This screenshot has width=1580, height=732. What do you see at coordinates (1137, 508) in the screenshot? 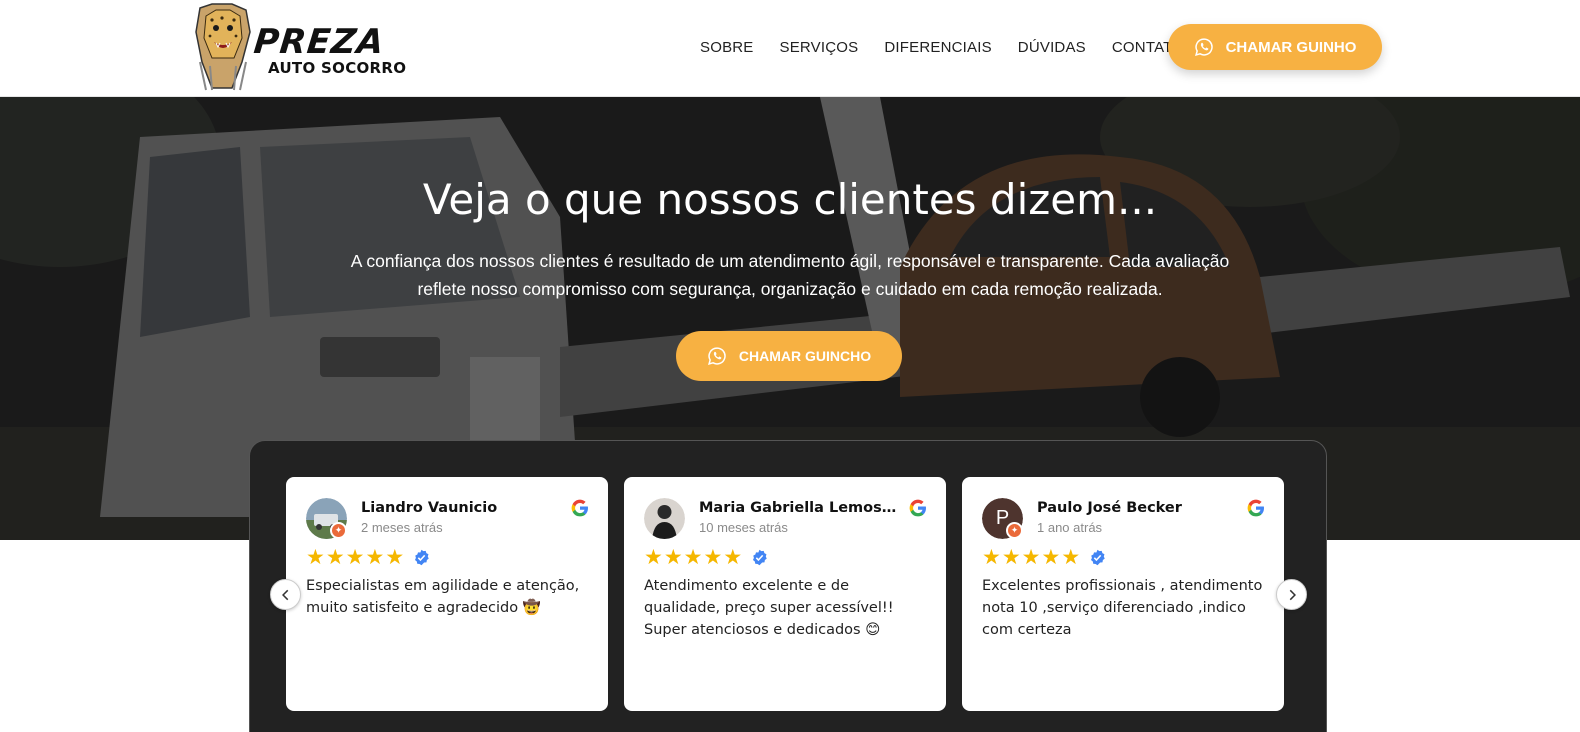
I see `reviewer-name: Paulo José Becker` at bounding box center [1137, 508].